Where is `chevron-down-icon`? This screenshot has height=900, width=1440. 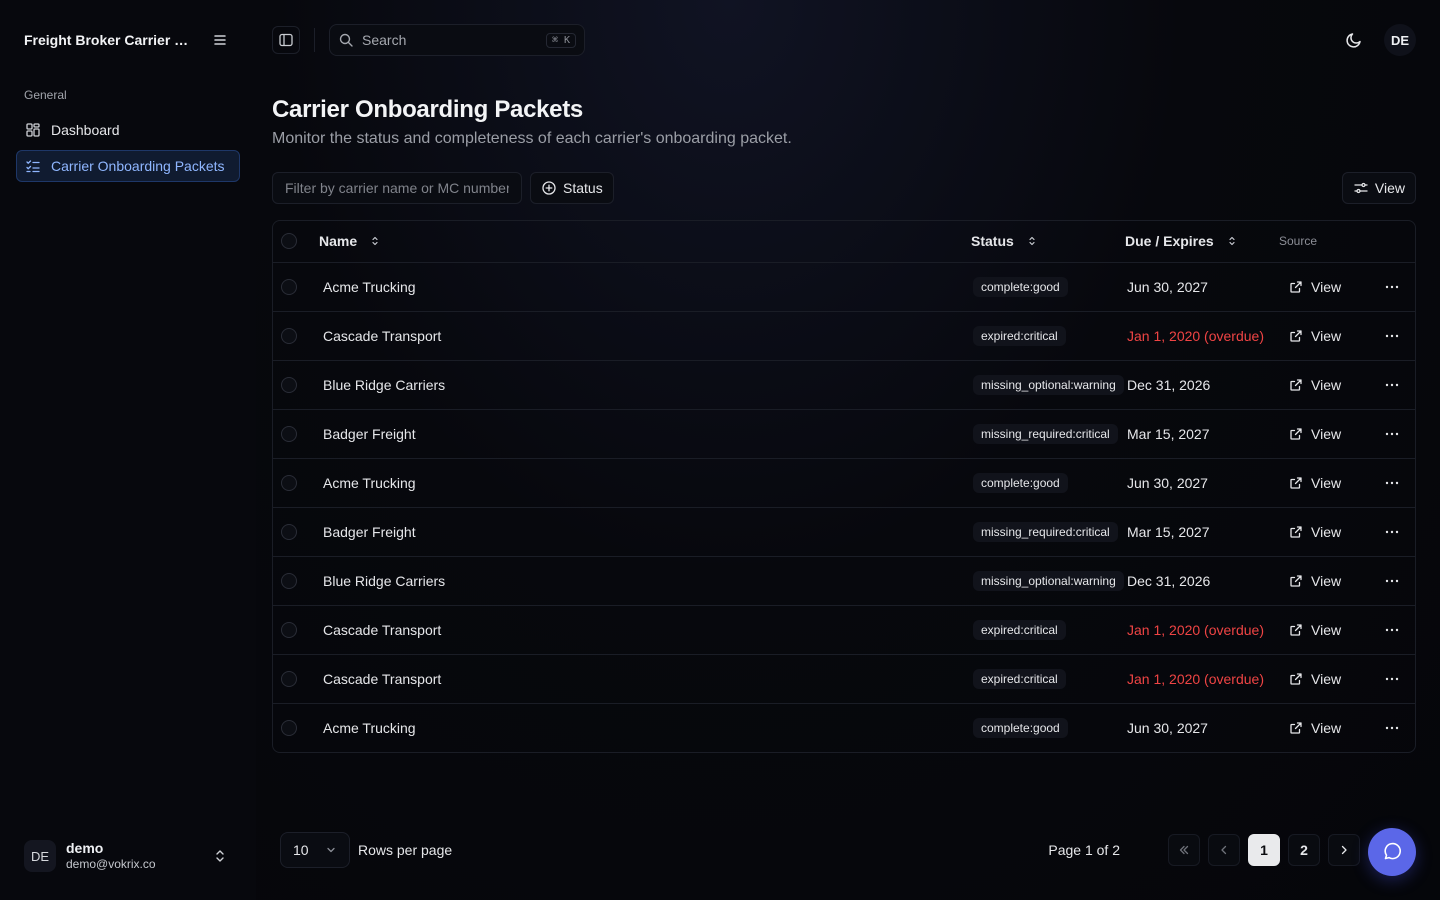 chevron-down-icon is located at coordinates (331, 850).